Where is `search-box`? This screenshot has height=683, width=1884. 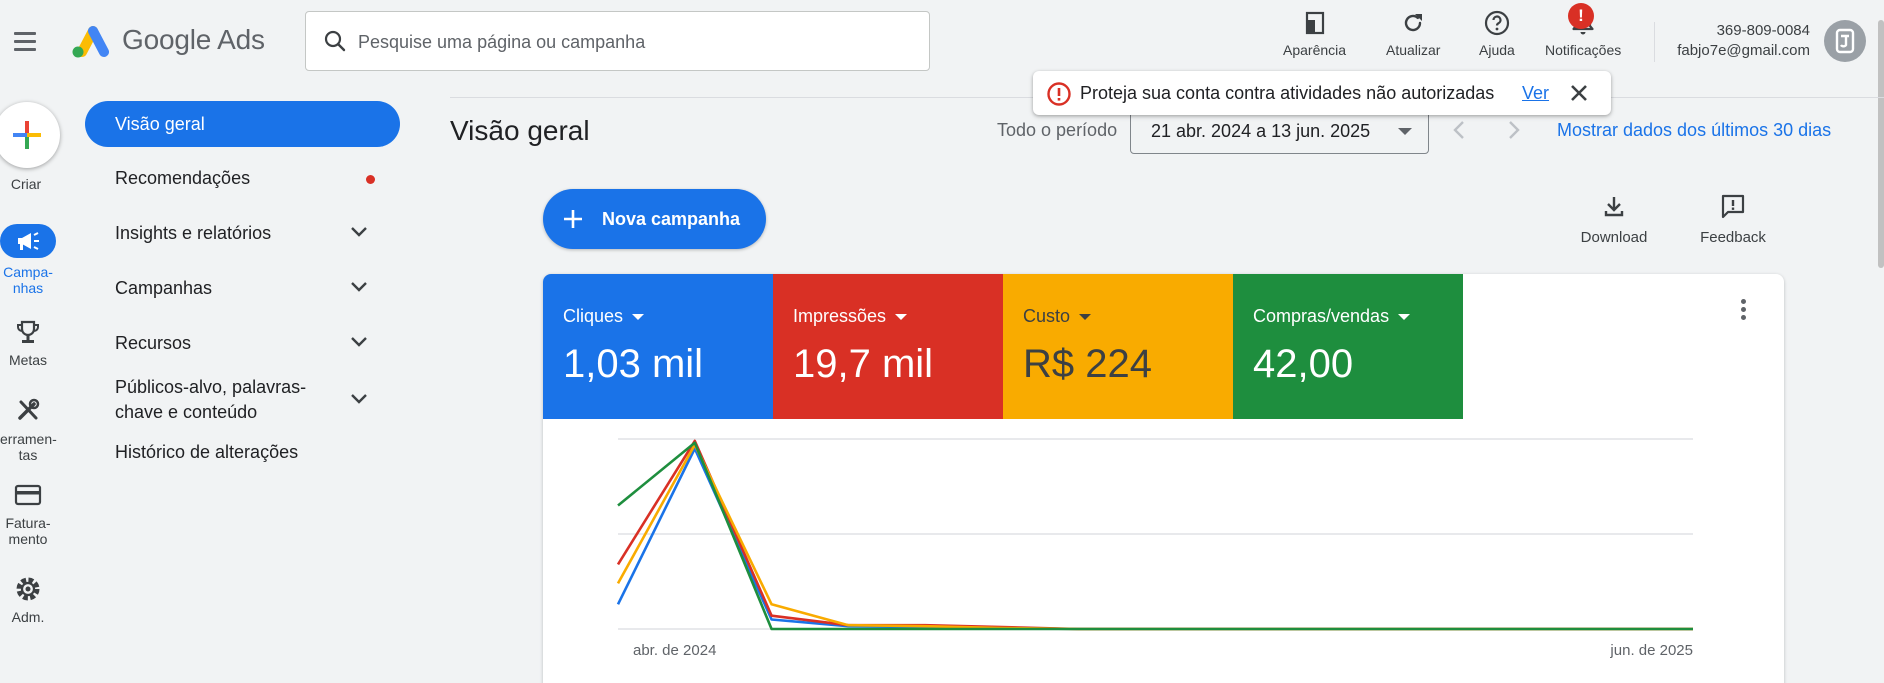
search-box is located at coordinates (617, 41).